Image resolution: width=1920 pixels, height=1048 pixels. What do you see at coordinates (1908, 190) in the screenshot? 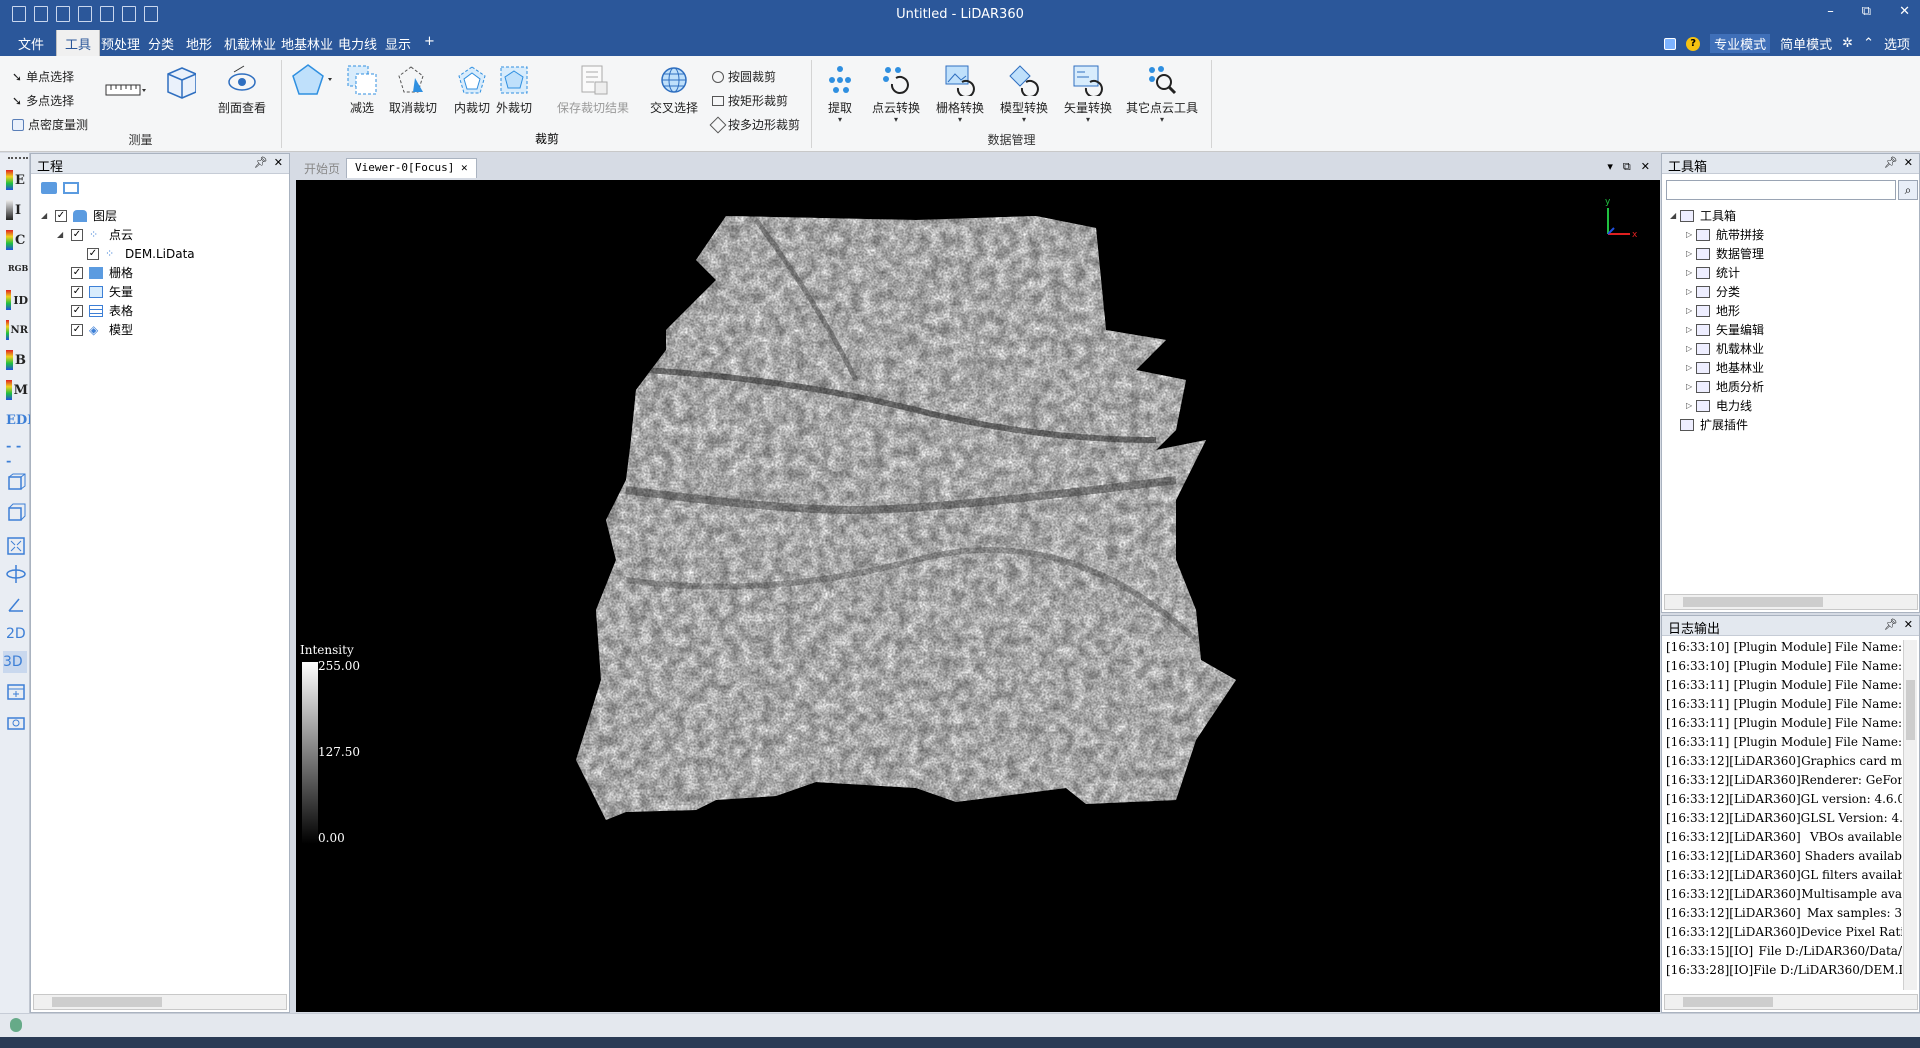
I see `search-icon: ⌕` at bounding box center [1908, 190].